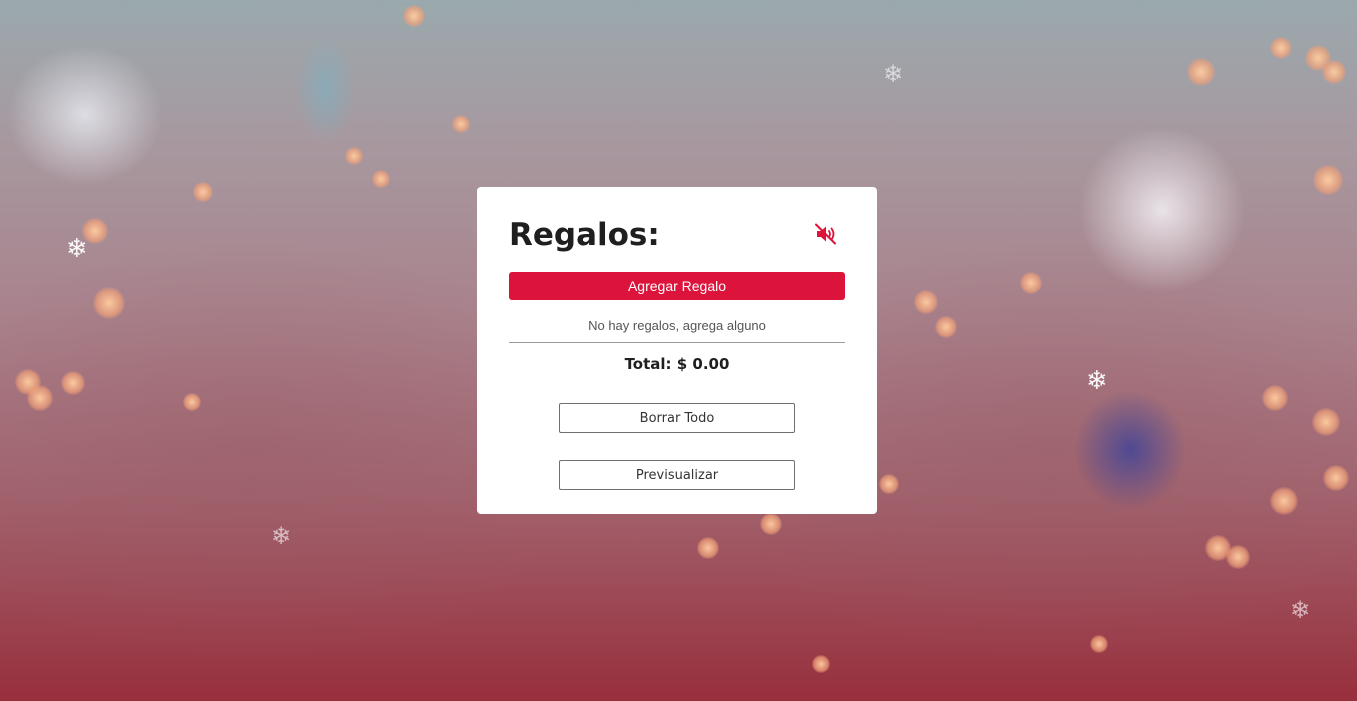 The height and width of the screenshot is (701, 1357). I want to click on clear-all-button: Borrar Todo, so click(677, 418).